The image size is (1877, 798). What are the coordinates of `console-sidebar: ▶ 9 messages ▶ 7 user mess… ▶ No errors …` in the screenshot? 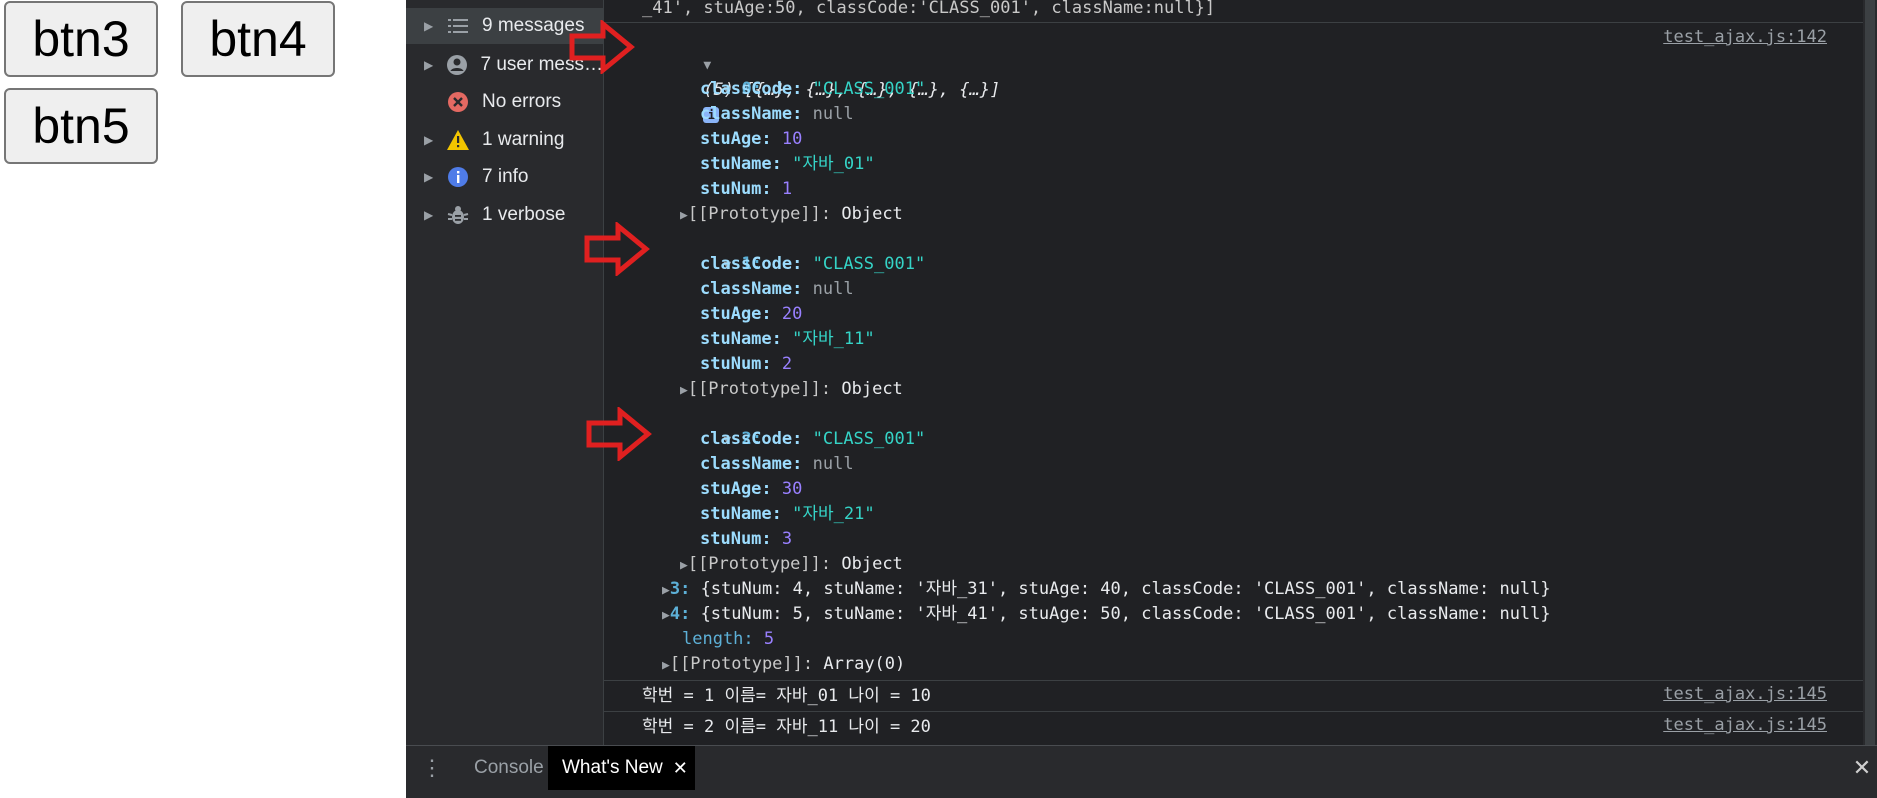 It's located at (505, 372).